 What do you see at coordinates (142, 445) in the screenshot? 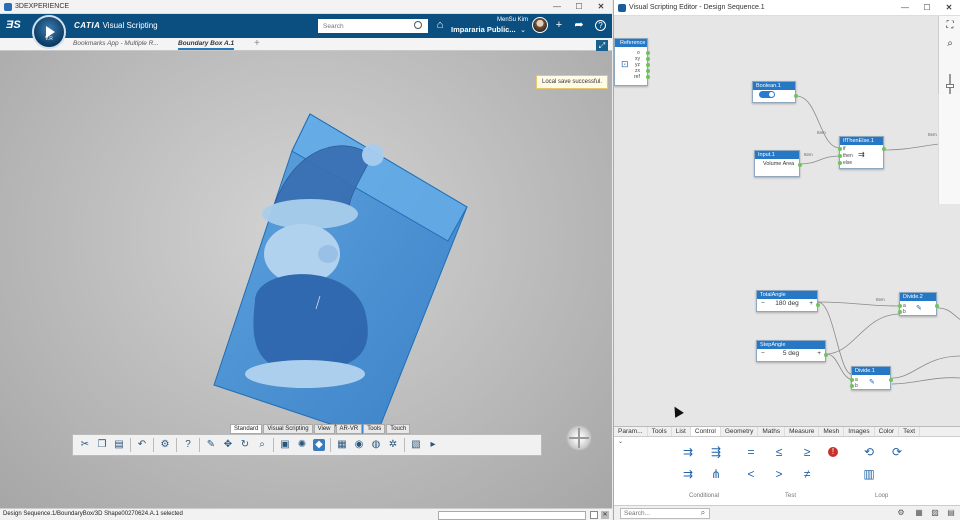
I see `undo-icon: ↶` at bounding box center [142, 445].